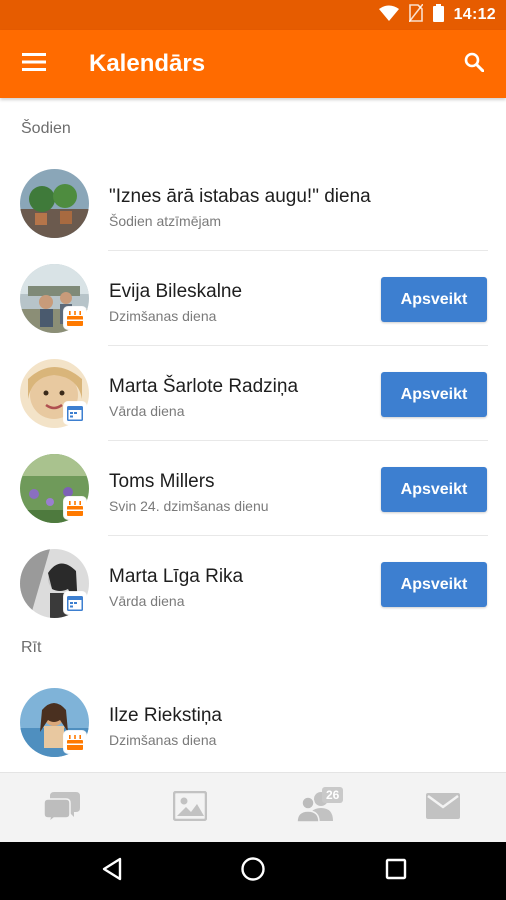 The height and width of the screenshot is (900, 506). Describe the element at coordinates (253, 722) in the screenshot. I see `list-item-person: Ilze Riekstiņa Dzimšanas diena` at that location.